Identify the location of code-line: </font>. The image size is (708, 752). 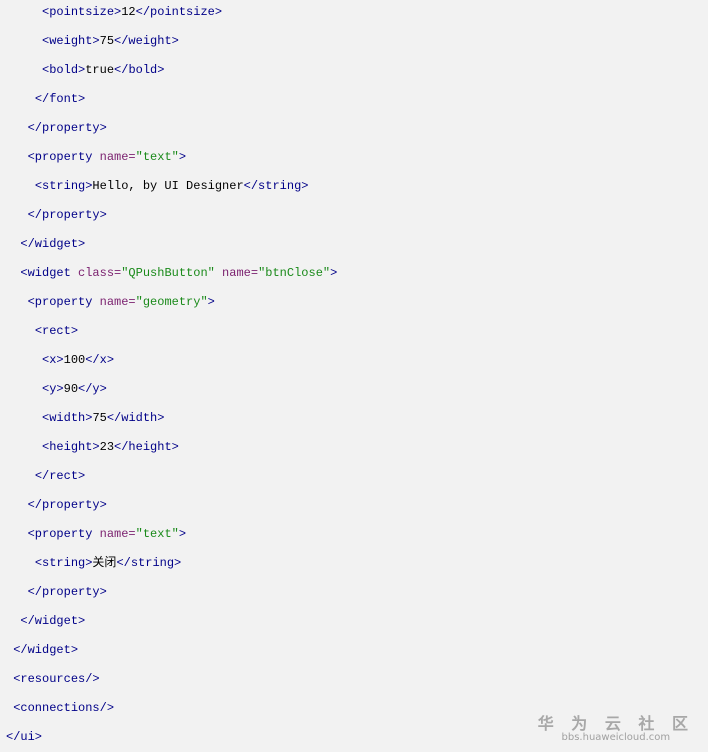
(171, 99).